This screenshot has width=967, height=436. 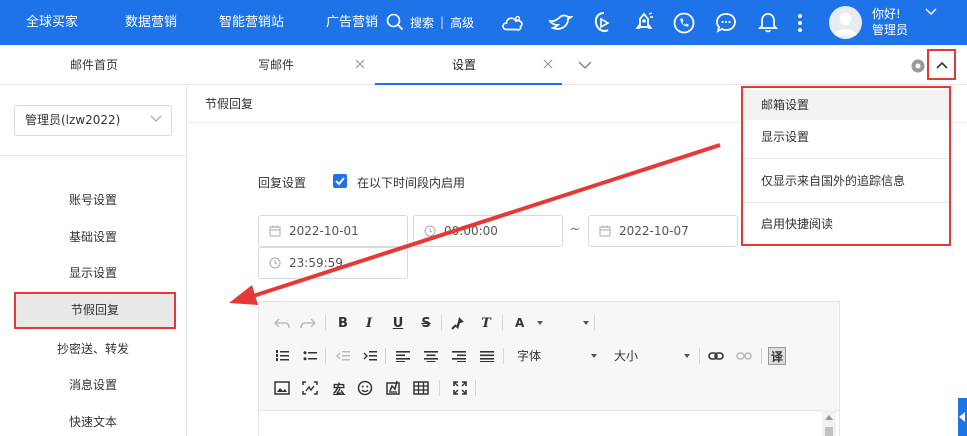 I want to click on ordered-list-icon, so click(x=282, y=356).